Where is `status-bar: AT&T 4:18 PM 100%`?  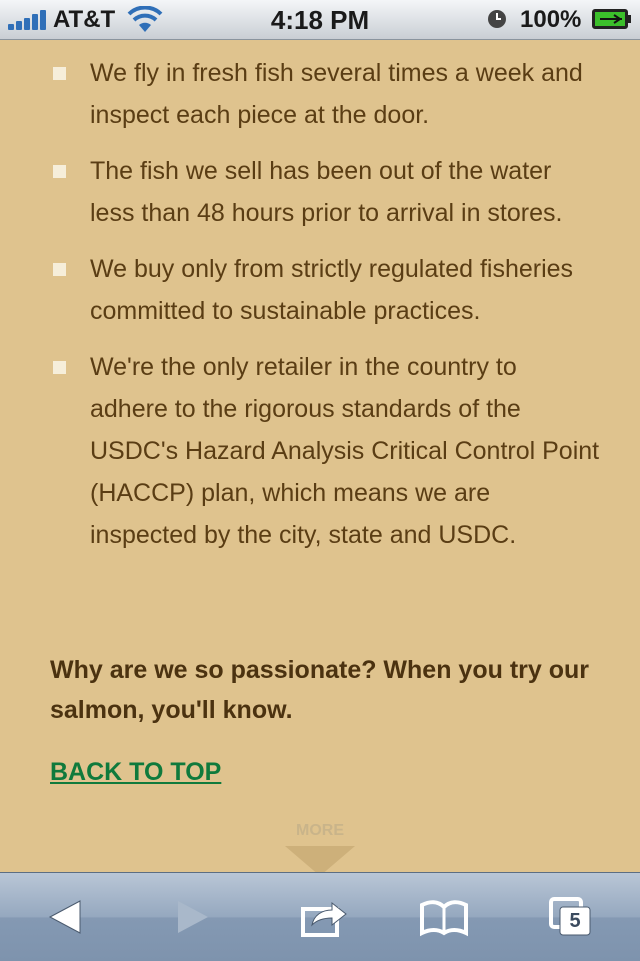 status-bar: AT&T 4:18 PM 100% is located at coordinates (320, 20).